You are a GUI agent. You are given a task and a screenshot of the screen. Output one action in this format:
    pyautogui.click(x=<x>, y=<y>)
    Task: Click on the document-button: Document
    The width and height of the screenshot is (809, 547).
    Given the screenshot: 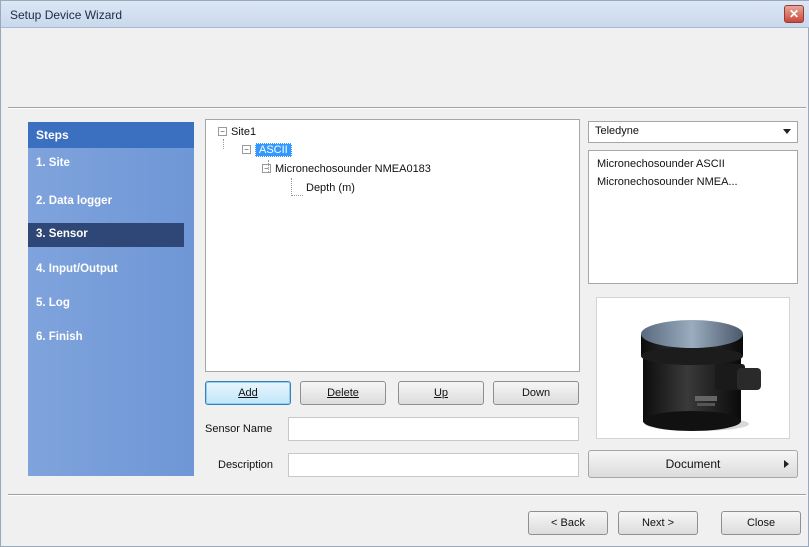 What is the action you would take?
    pyautogui.click(x=693, y=464)
    